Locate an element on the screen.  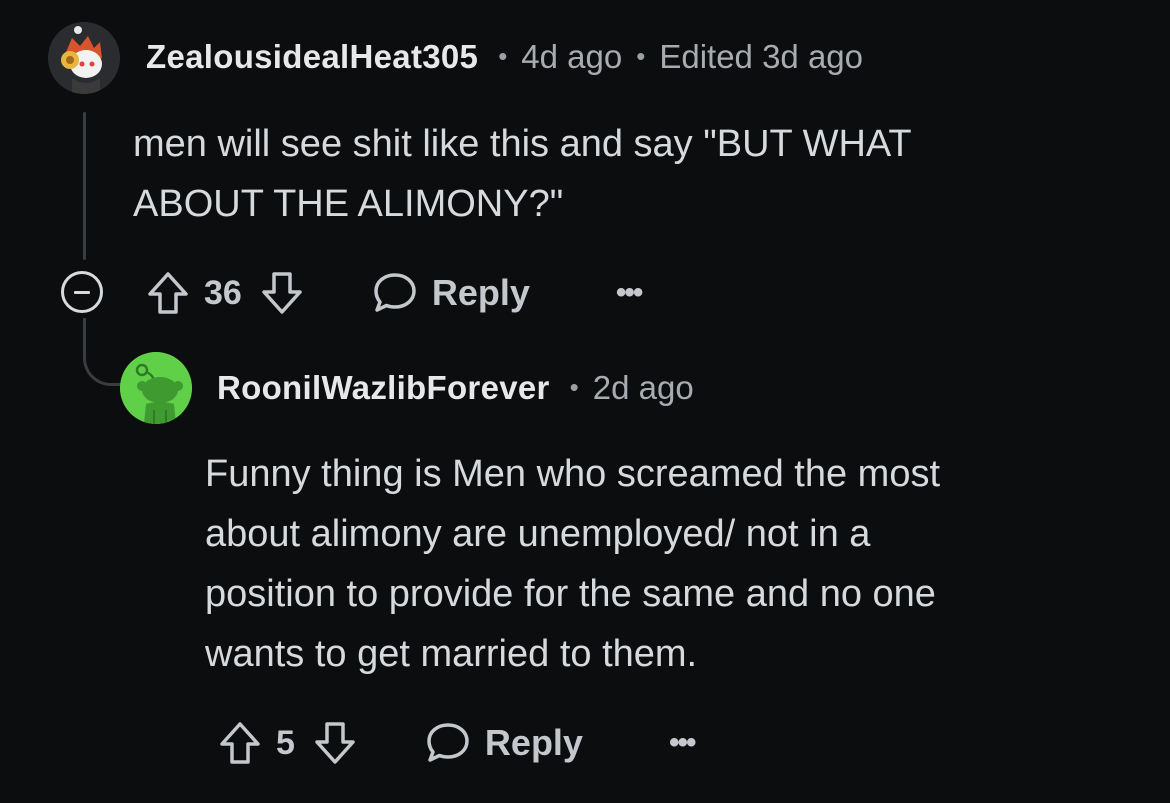
comment-line: ABOUT THE ALIMONY?" is located at coordinates (348, 204).